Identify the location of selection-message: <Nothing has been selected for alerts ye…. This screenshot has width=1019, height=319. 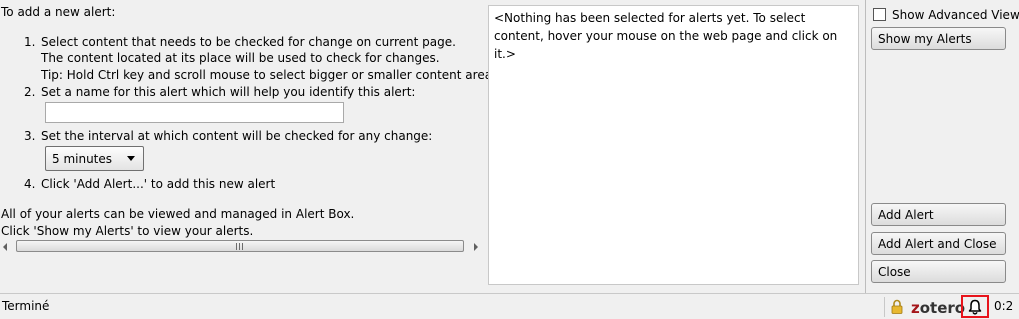
(666, 36).